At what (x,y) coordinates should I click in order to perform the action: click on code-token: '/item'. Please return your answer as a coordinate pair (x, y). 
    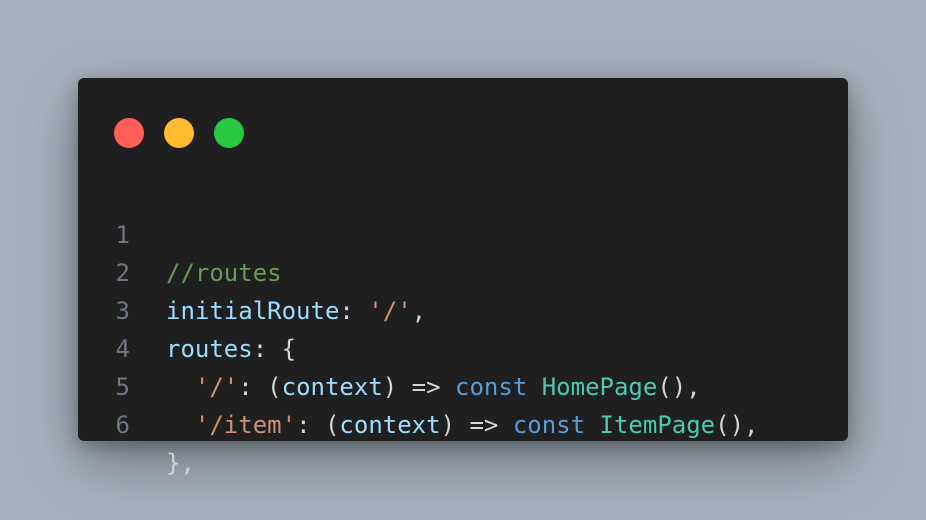
    Looking at the image, I should click on (245, 425).